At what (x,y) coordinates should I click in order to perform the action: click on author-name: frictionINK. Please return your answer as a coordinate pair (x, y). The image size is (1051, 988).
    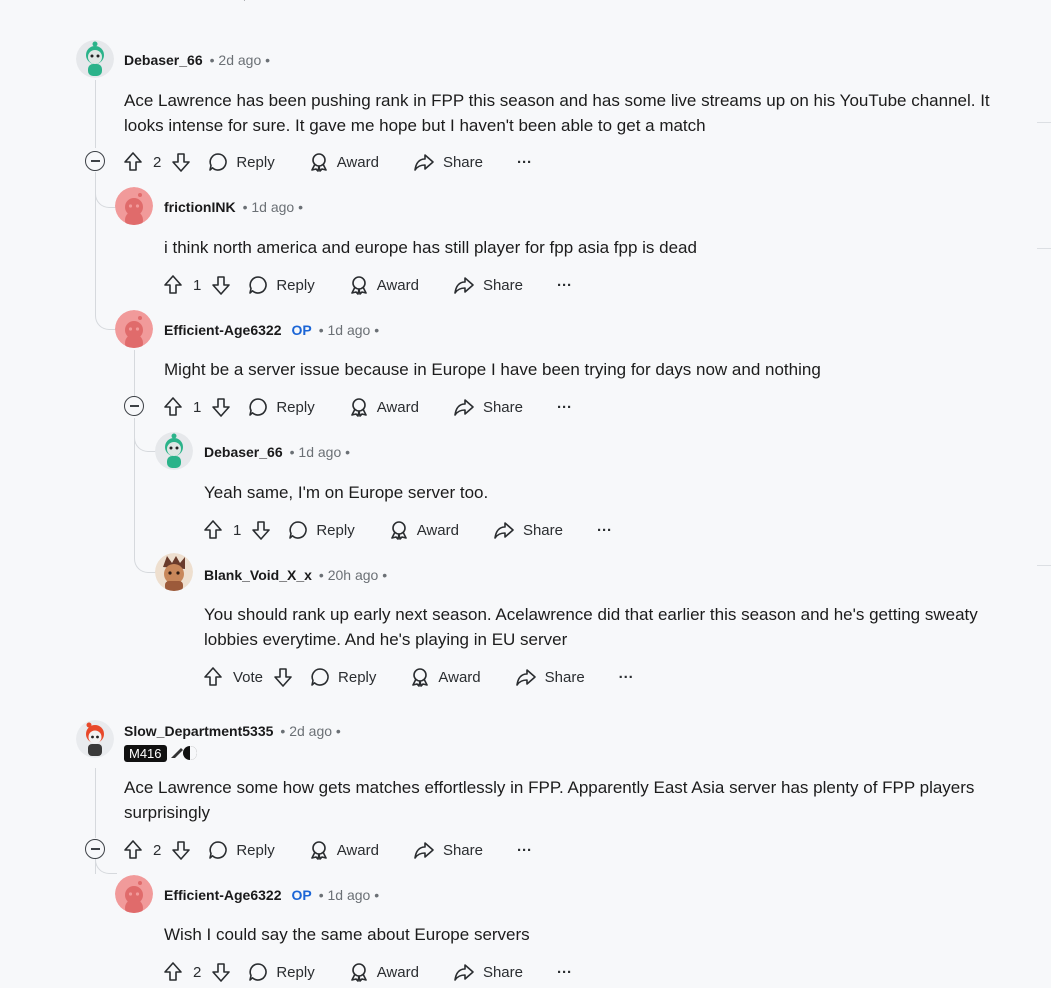
    Looking at the image, I should click on (200, 207).